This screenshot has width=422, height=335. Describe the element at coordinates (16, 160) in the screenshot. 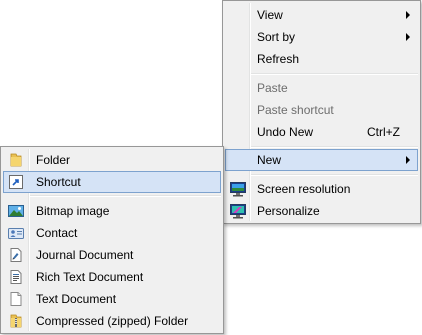

I see `folder-icon` at that location.